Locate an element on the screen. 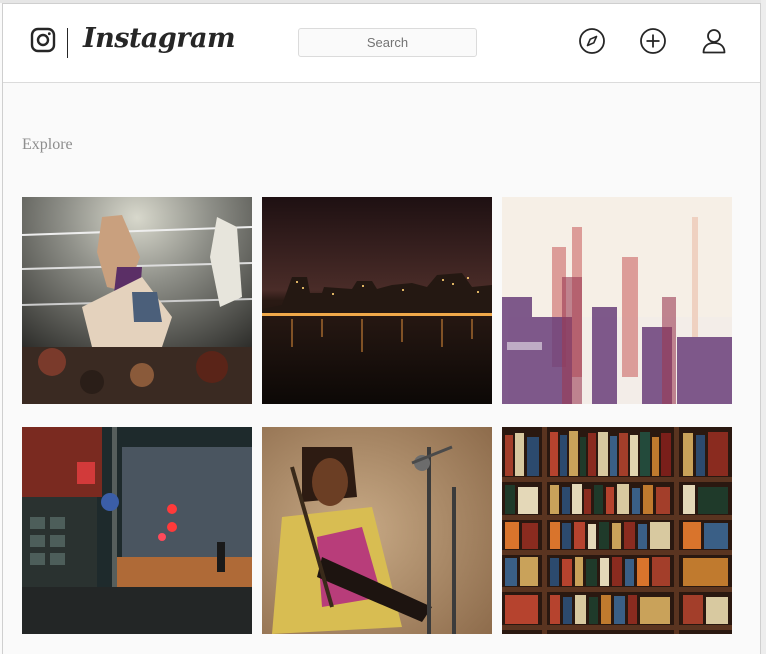  abstract-city-image is located at coordinates (617, 300).